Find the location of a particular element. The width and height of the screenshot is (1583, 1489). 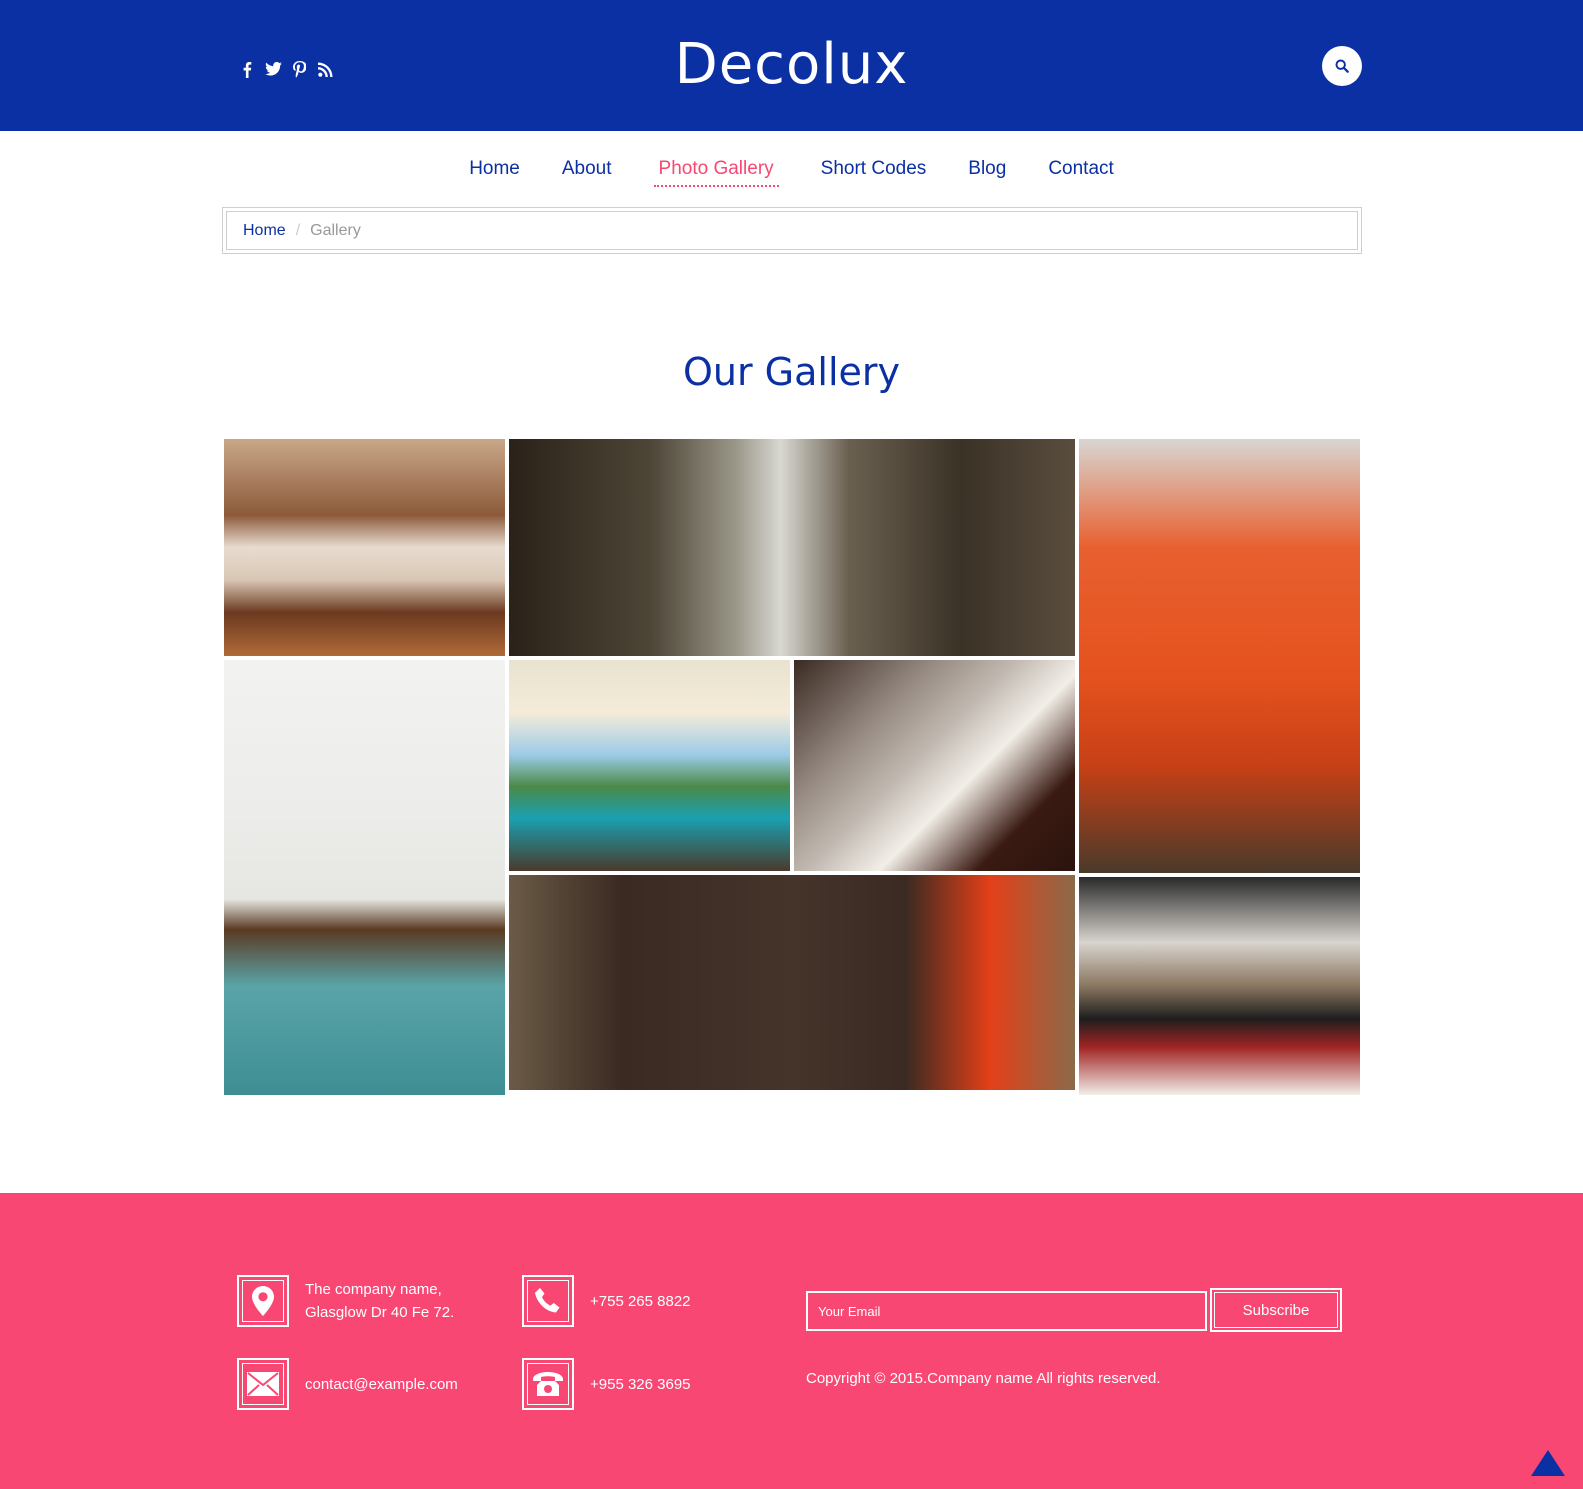

gallery-image-terrace-cabana is located at coordinates (649, 765).